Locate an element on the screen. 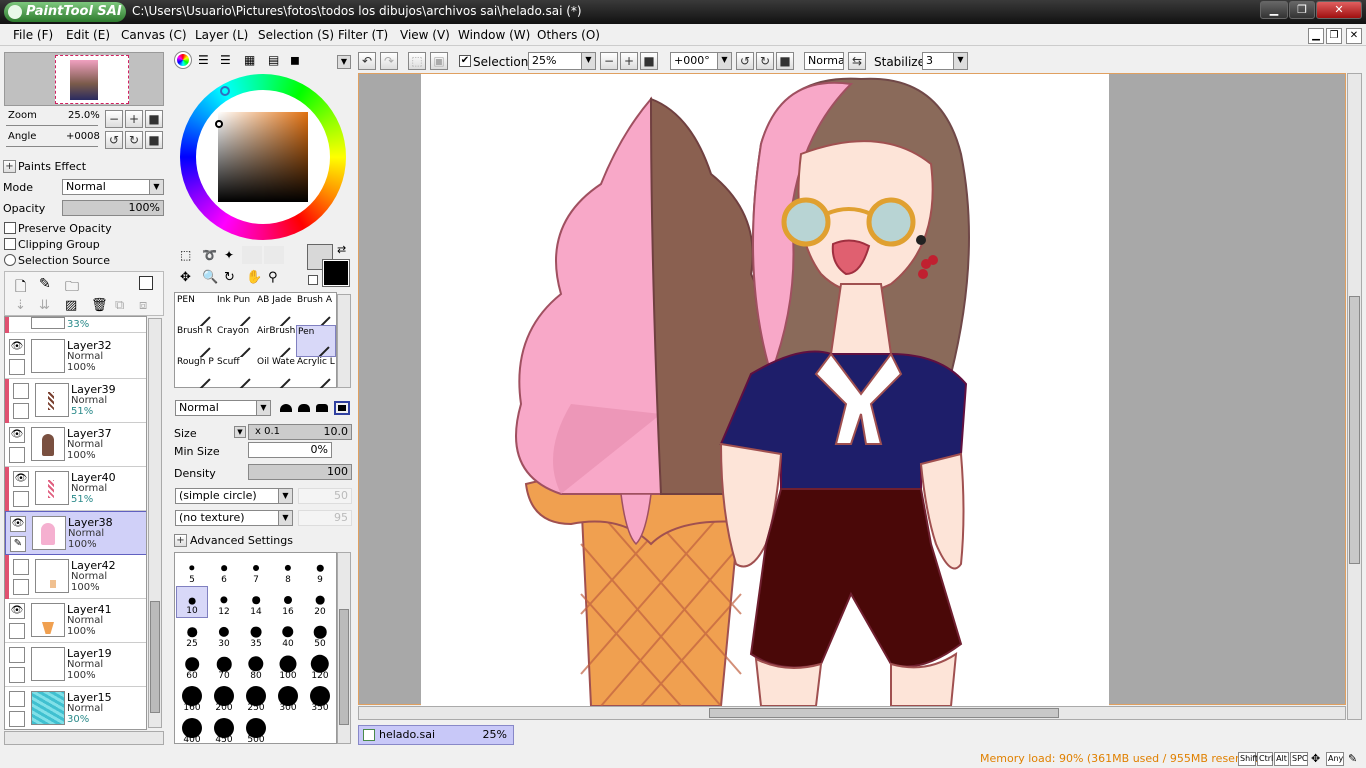 The height and width of the screenshot is (768, 1366). maximize-button: ❐ is located at coordinates (1302, 10).